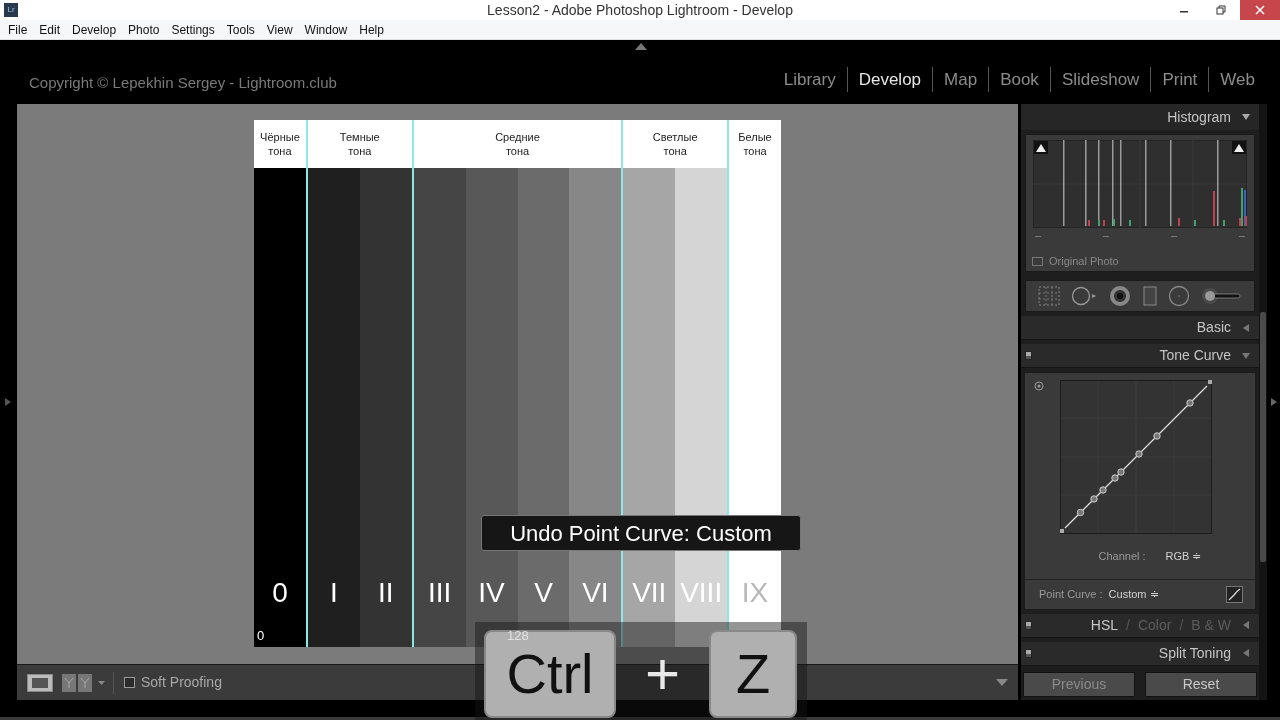 The image size is (1280, 720). Describe the element at coordinates (1263, 437) in the screenshot. I see `scrollbar-thumb` at that location.